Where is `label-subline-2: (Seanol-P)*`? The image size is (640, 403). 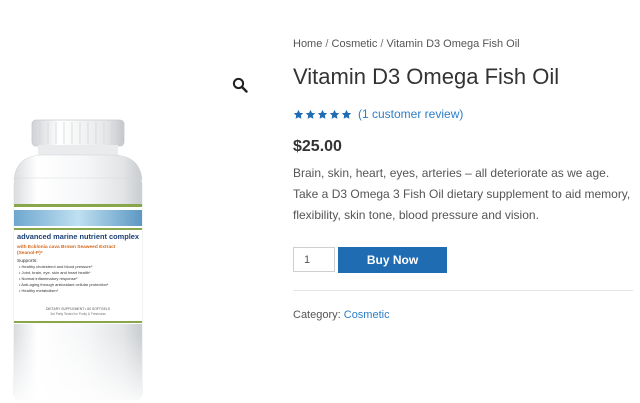 label-subline-2: (Seanol-P)* is located at coordinates (30, 253).